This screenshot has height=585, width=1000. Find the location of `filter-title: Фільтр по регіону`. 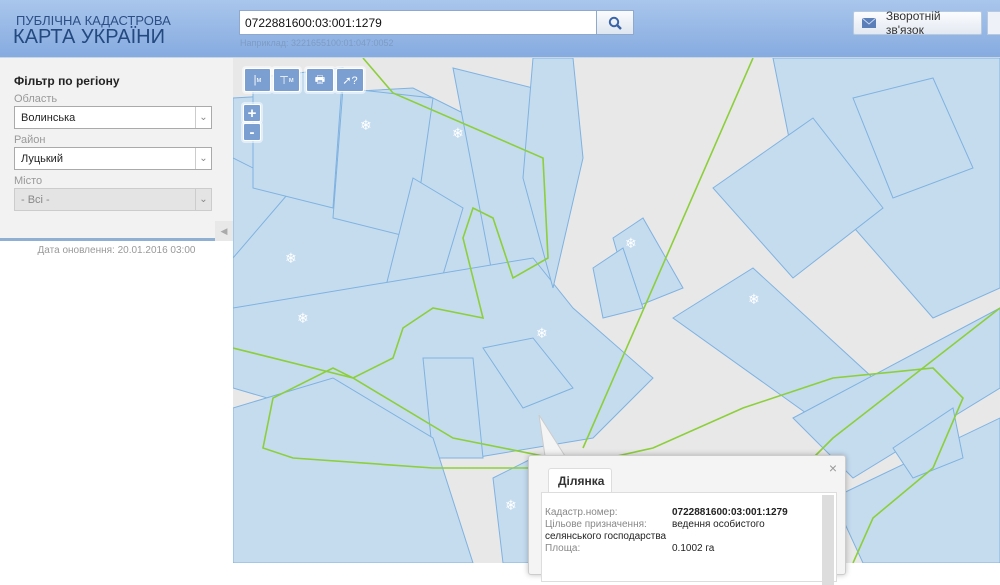

filter-title: Фільтр по регіону is located at coordinates (67, 81).